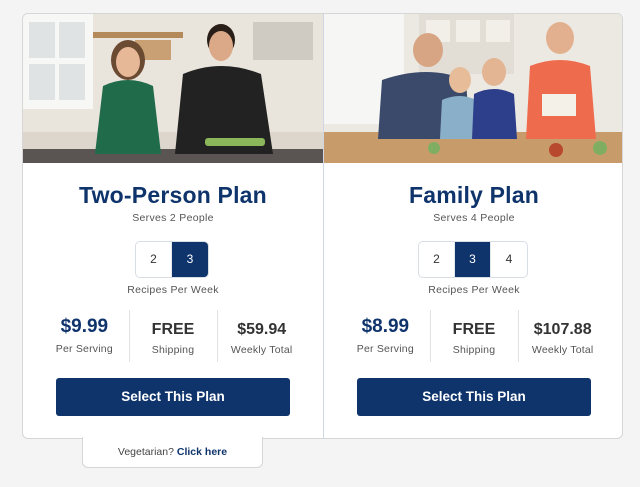 The image size is (640, 487). Describe the element at coordinates (84, 326) in the screenshot. I see `price-per-serving: $9.99` at that location.